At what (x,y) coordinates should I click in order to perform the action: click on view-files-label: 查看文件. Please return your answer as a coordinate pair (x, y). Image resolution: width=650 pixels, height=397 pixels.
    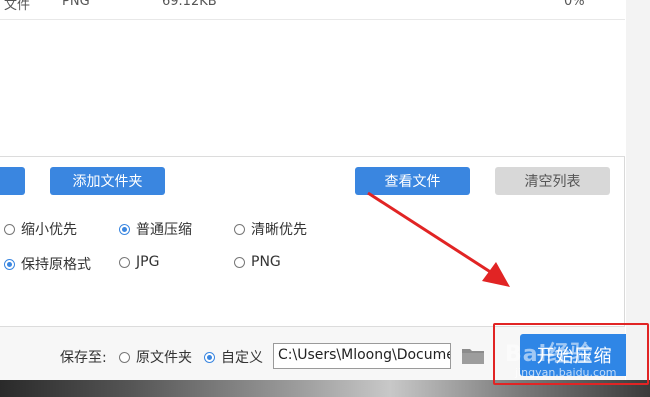
    Looking at the image, I should click on (412, 182).